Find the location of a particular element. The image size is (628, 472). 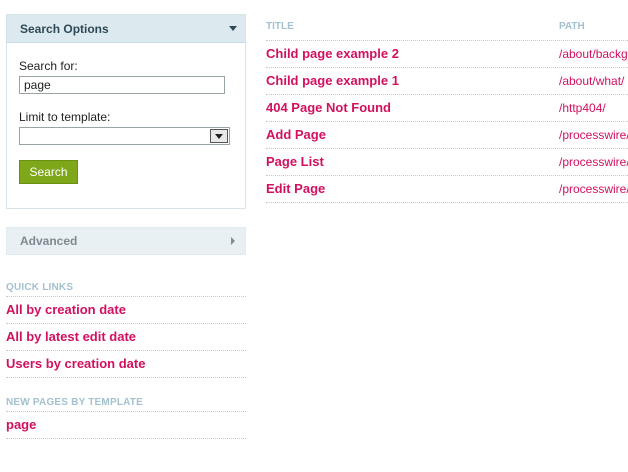

row-title: 404 Page Not Found is located at coordinates (412, 108).